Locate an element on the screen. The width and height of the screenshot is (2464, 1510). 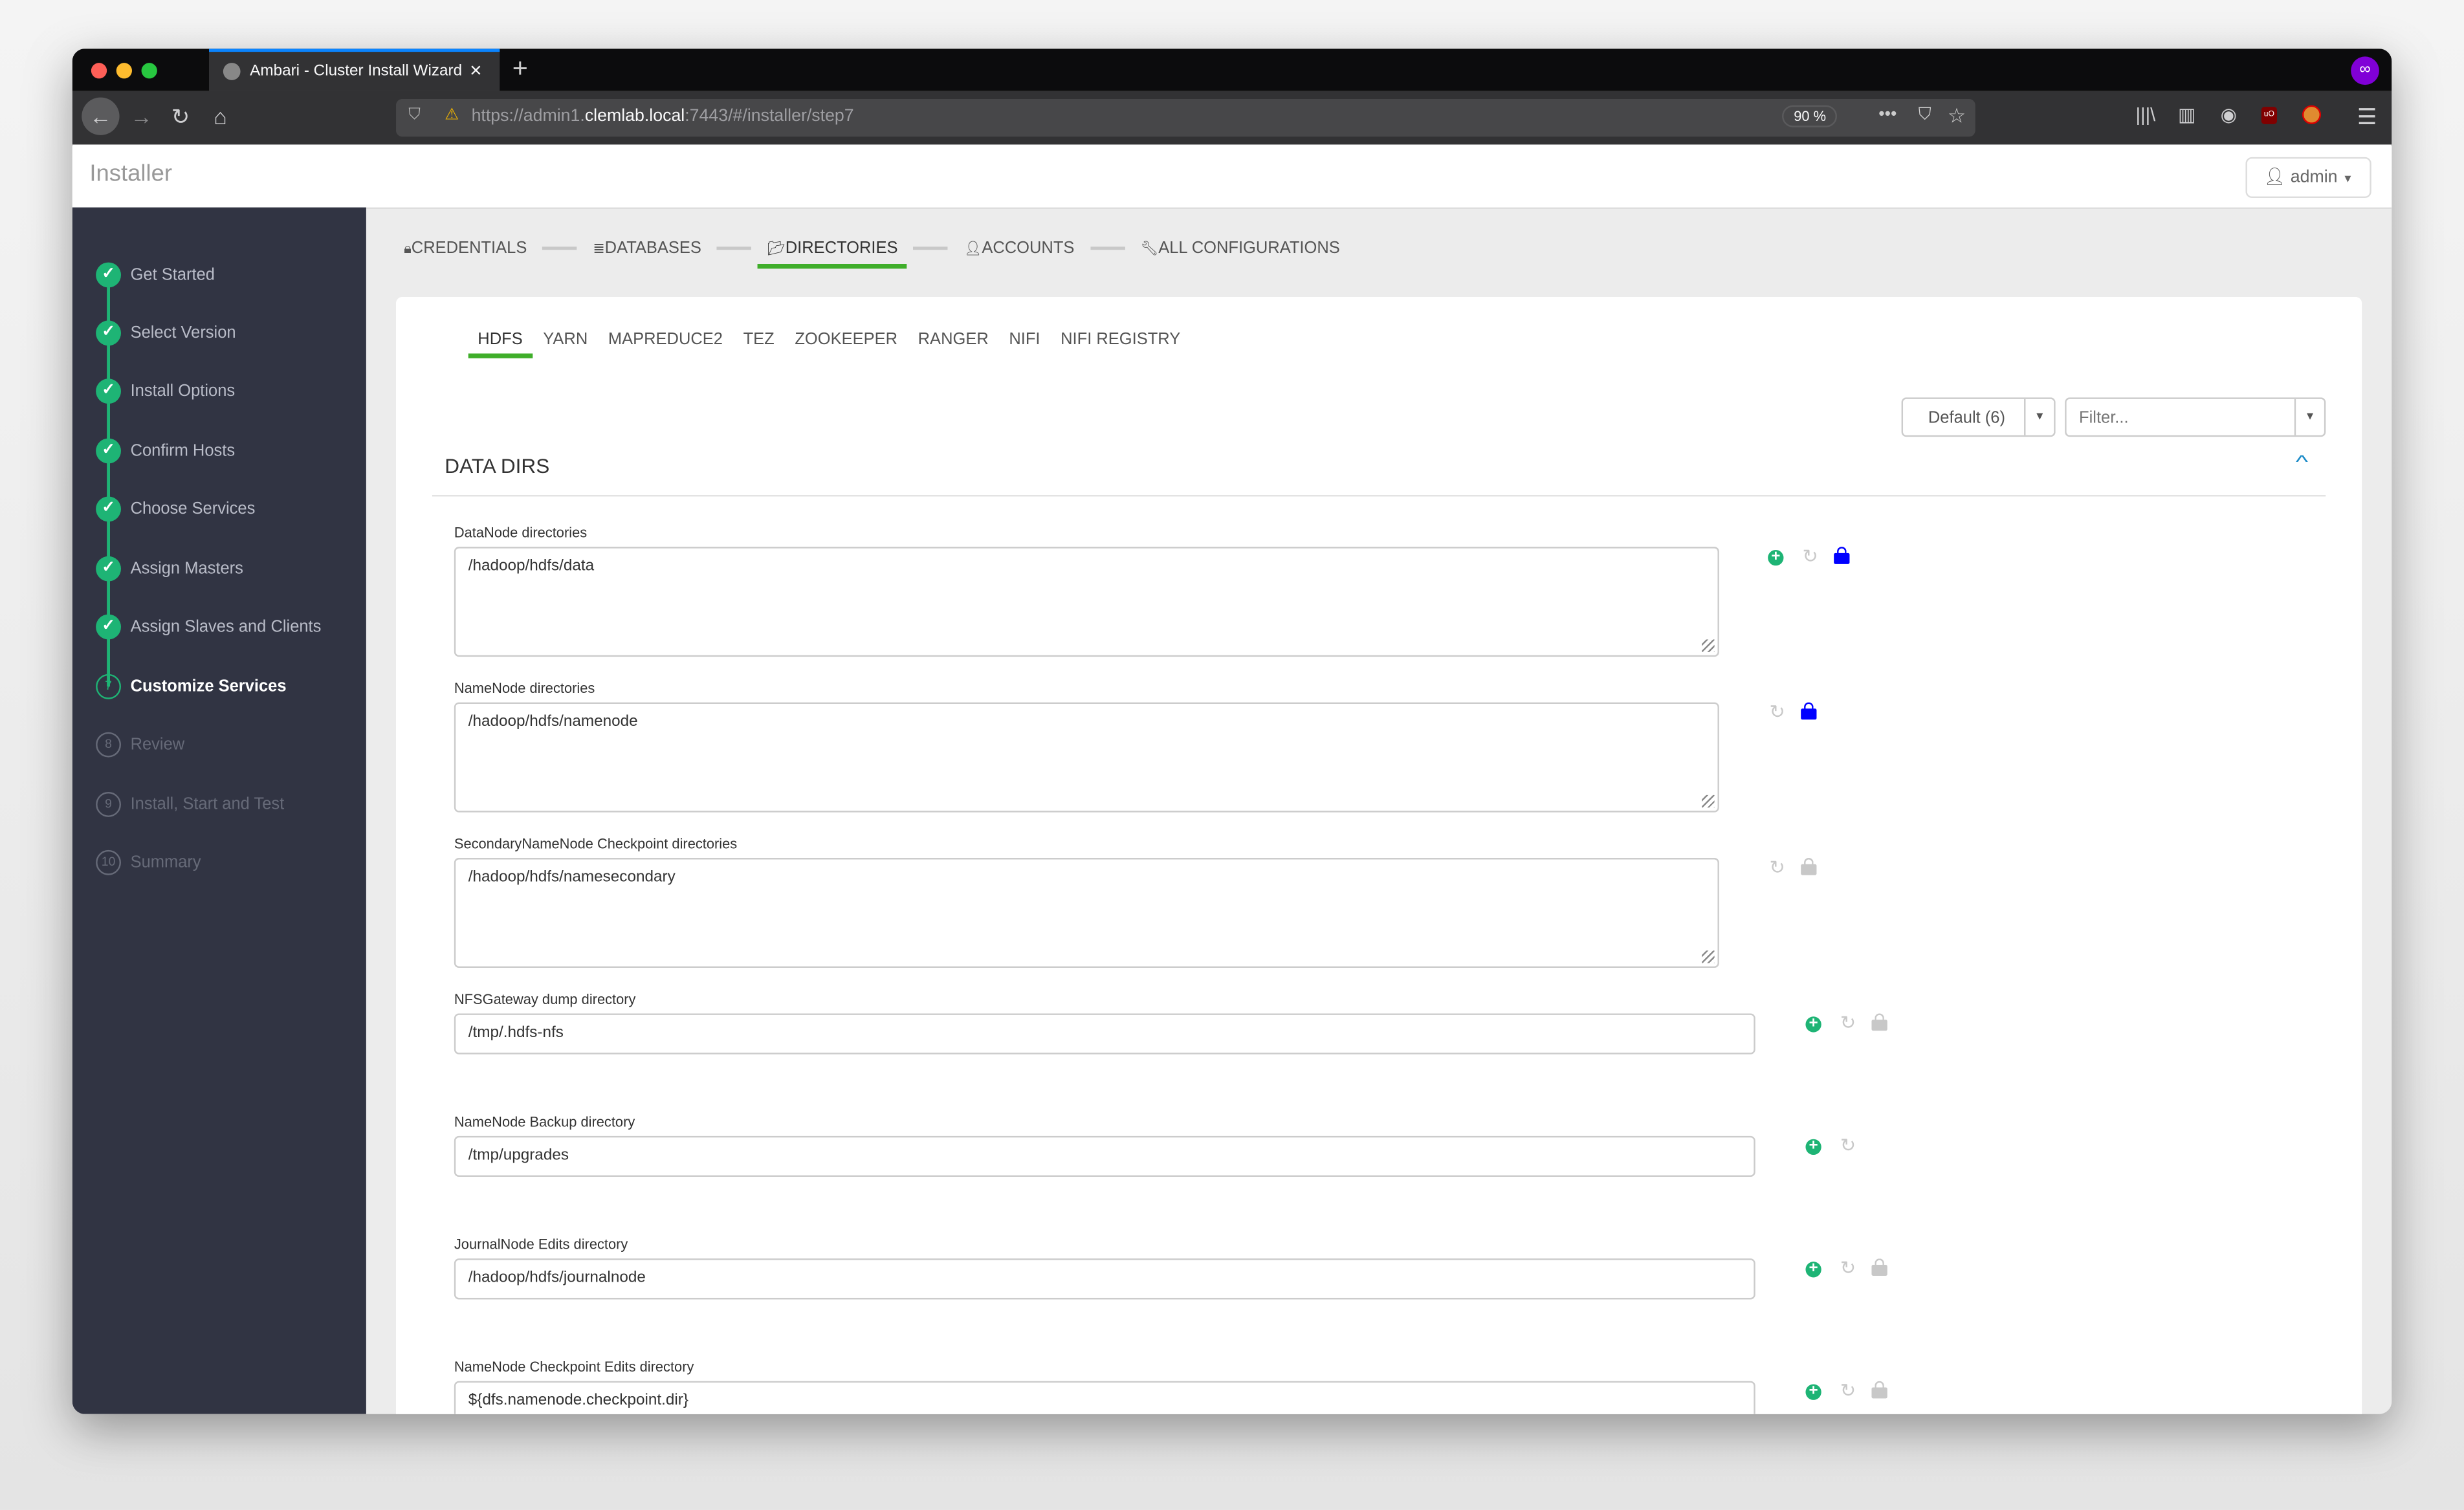
filter-input is located at coordinates (2184, 417).